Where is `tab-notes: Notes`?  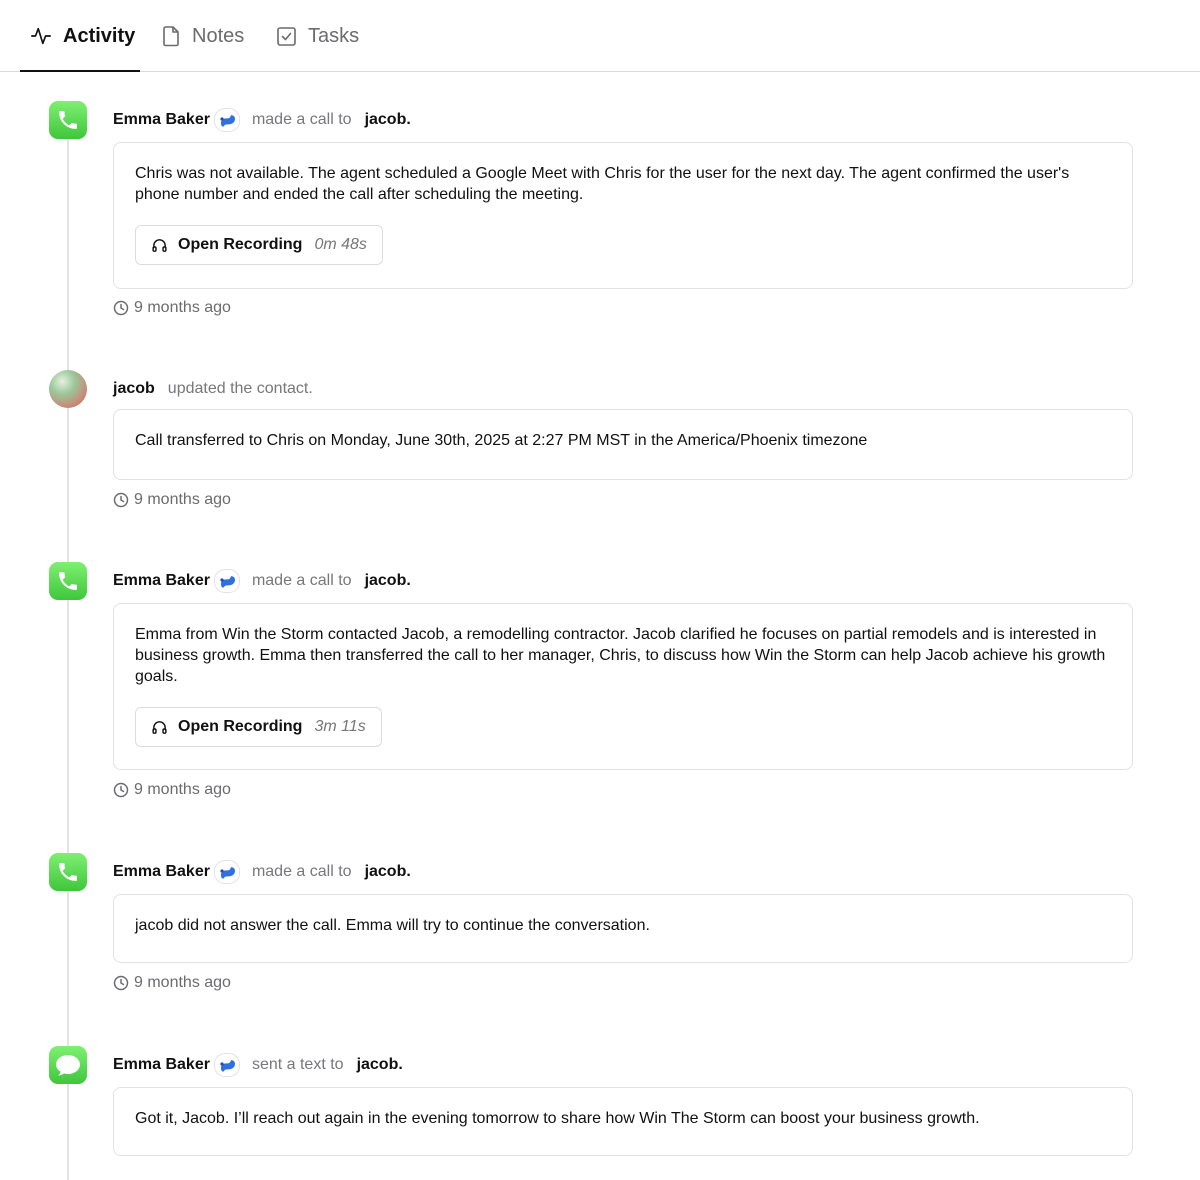 tab-notes: Notes is located at coordinates (202, 36).